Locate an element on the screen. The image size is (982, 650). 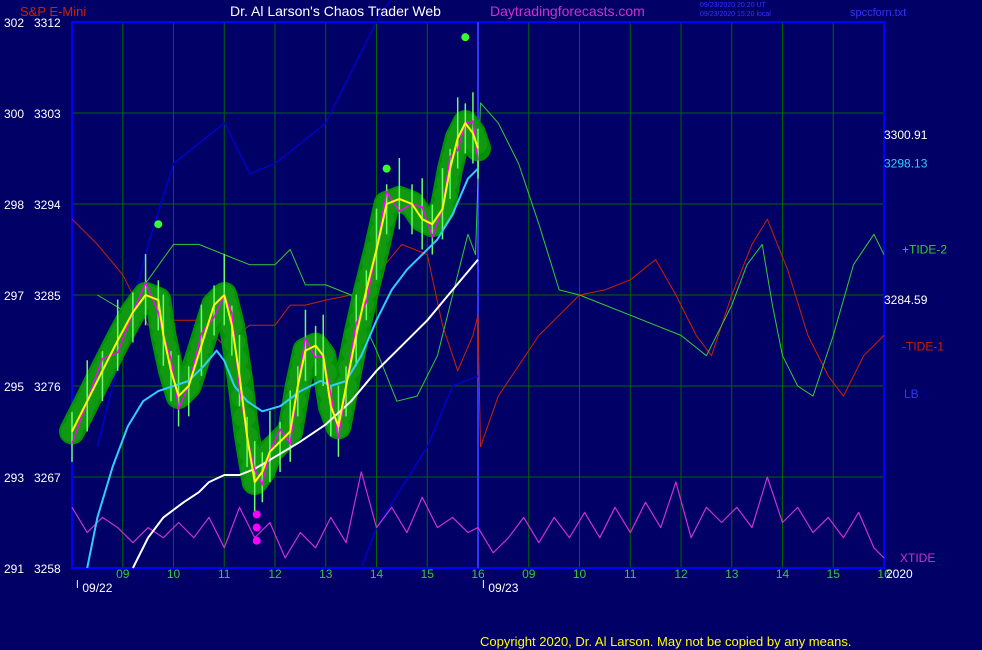
right-label: 3298.13 is located at coordinates (906, 164).